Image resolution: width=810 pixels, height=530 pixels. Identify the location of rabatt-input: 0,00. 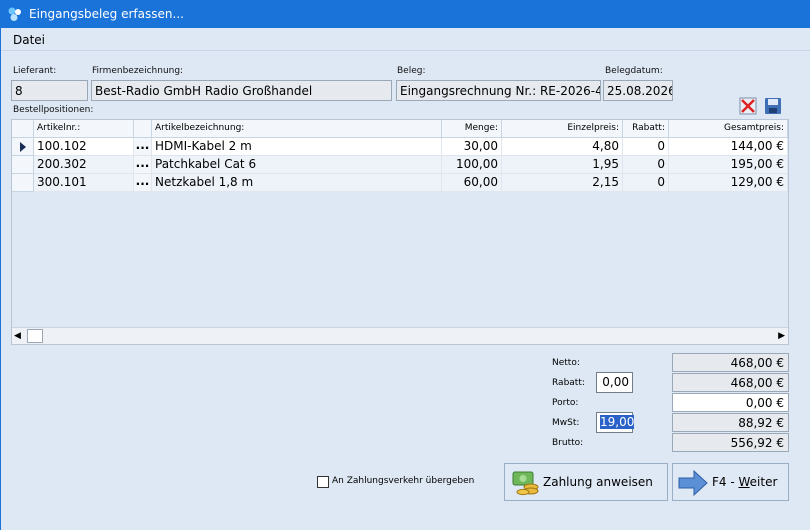
(614, 382).